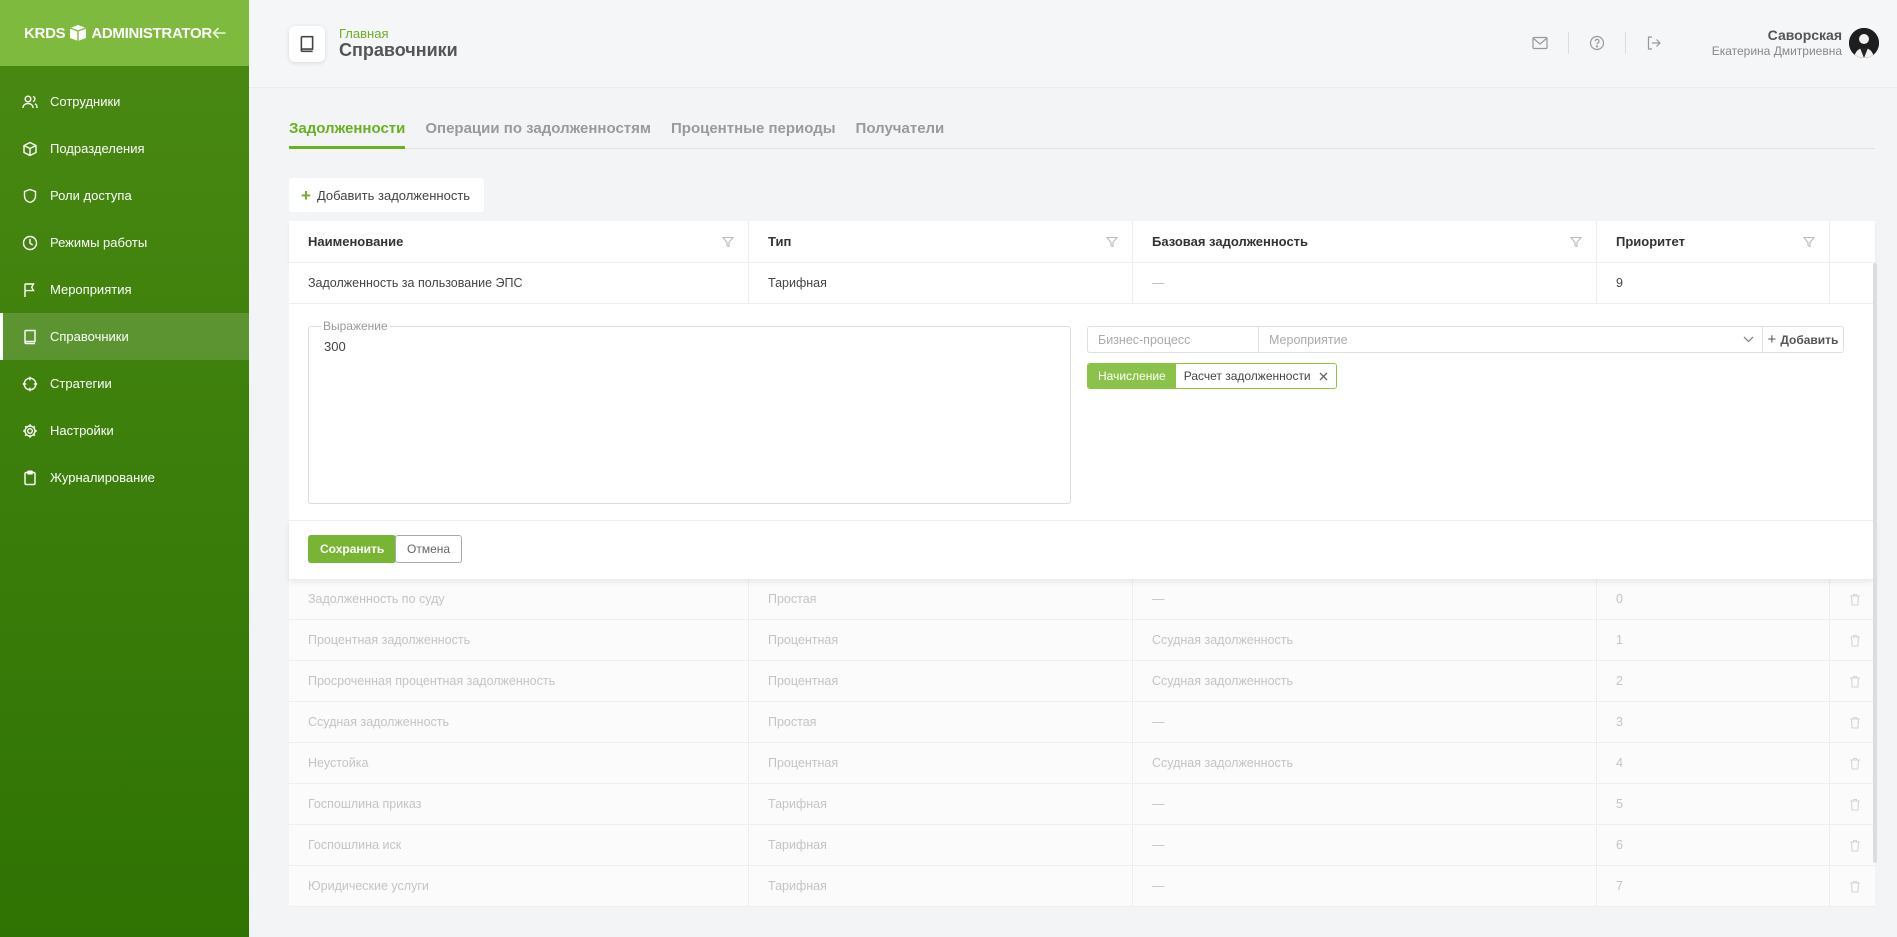  What do you see at coordinates (1365, 241) in the screenshot?
I see `column-header-base: Базовая задолженность` at bounding box center [1365, 241].